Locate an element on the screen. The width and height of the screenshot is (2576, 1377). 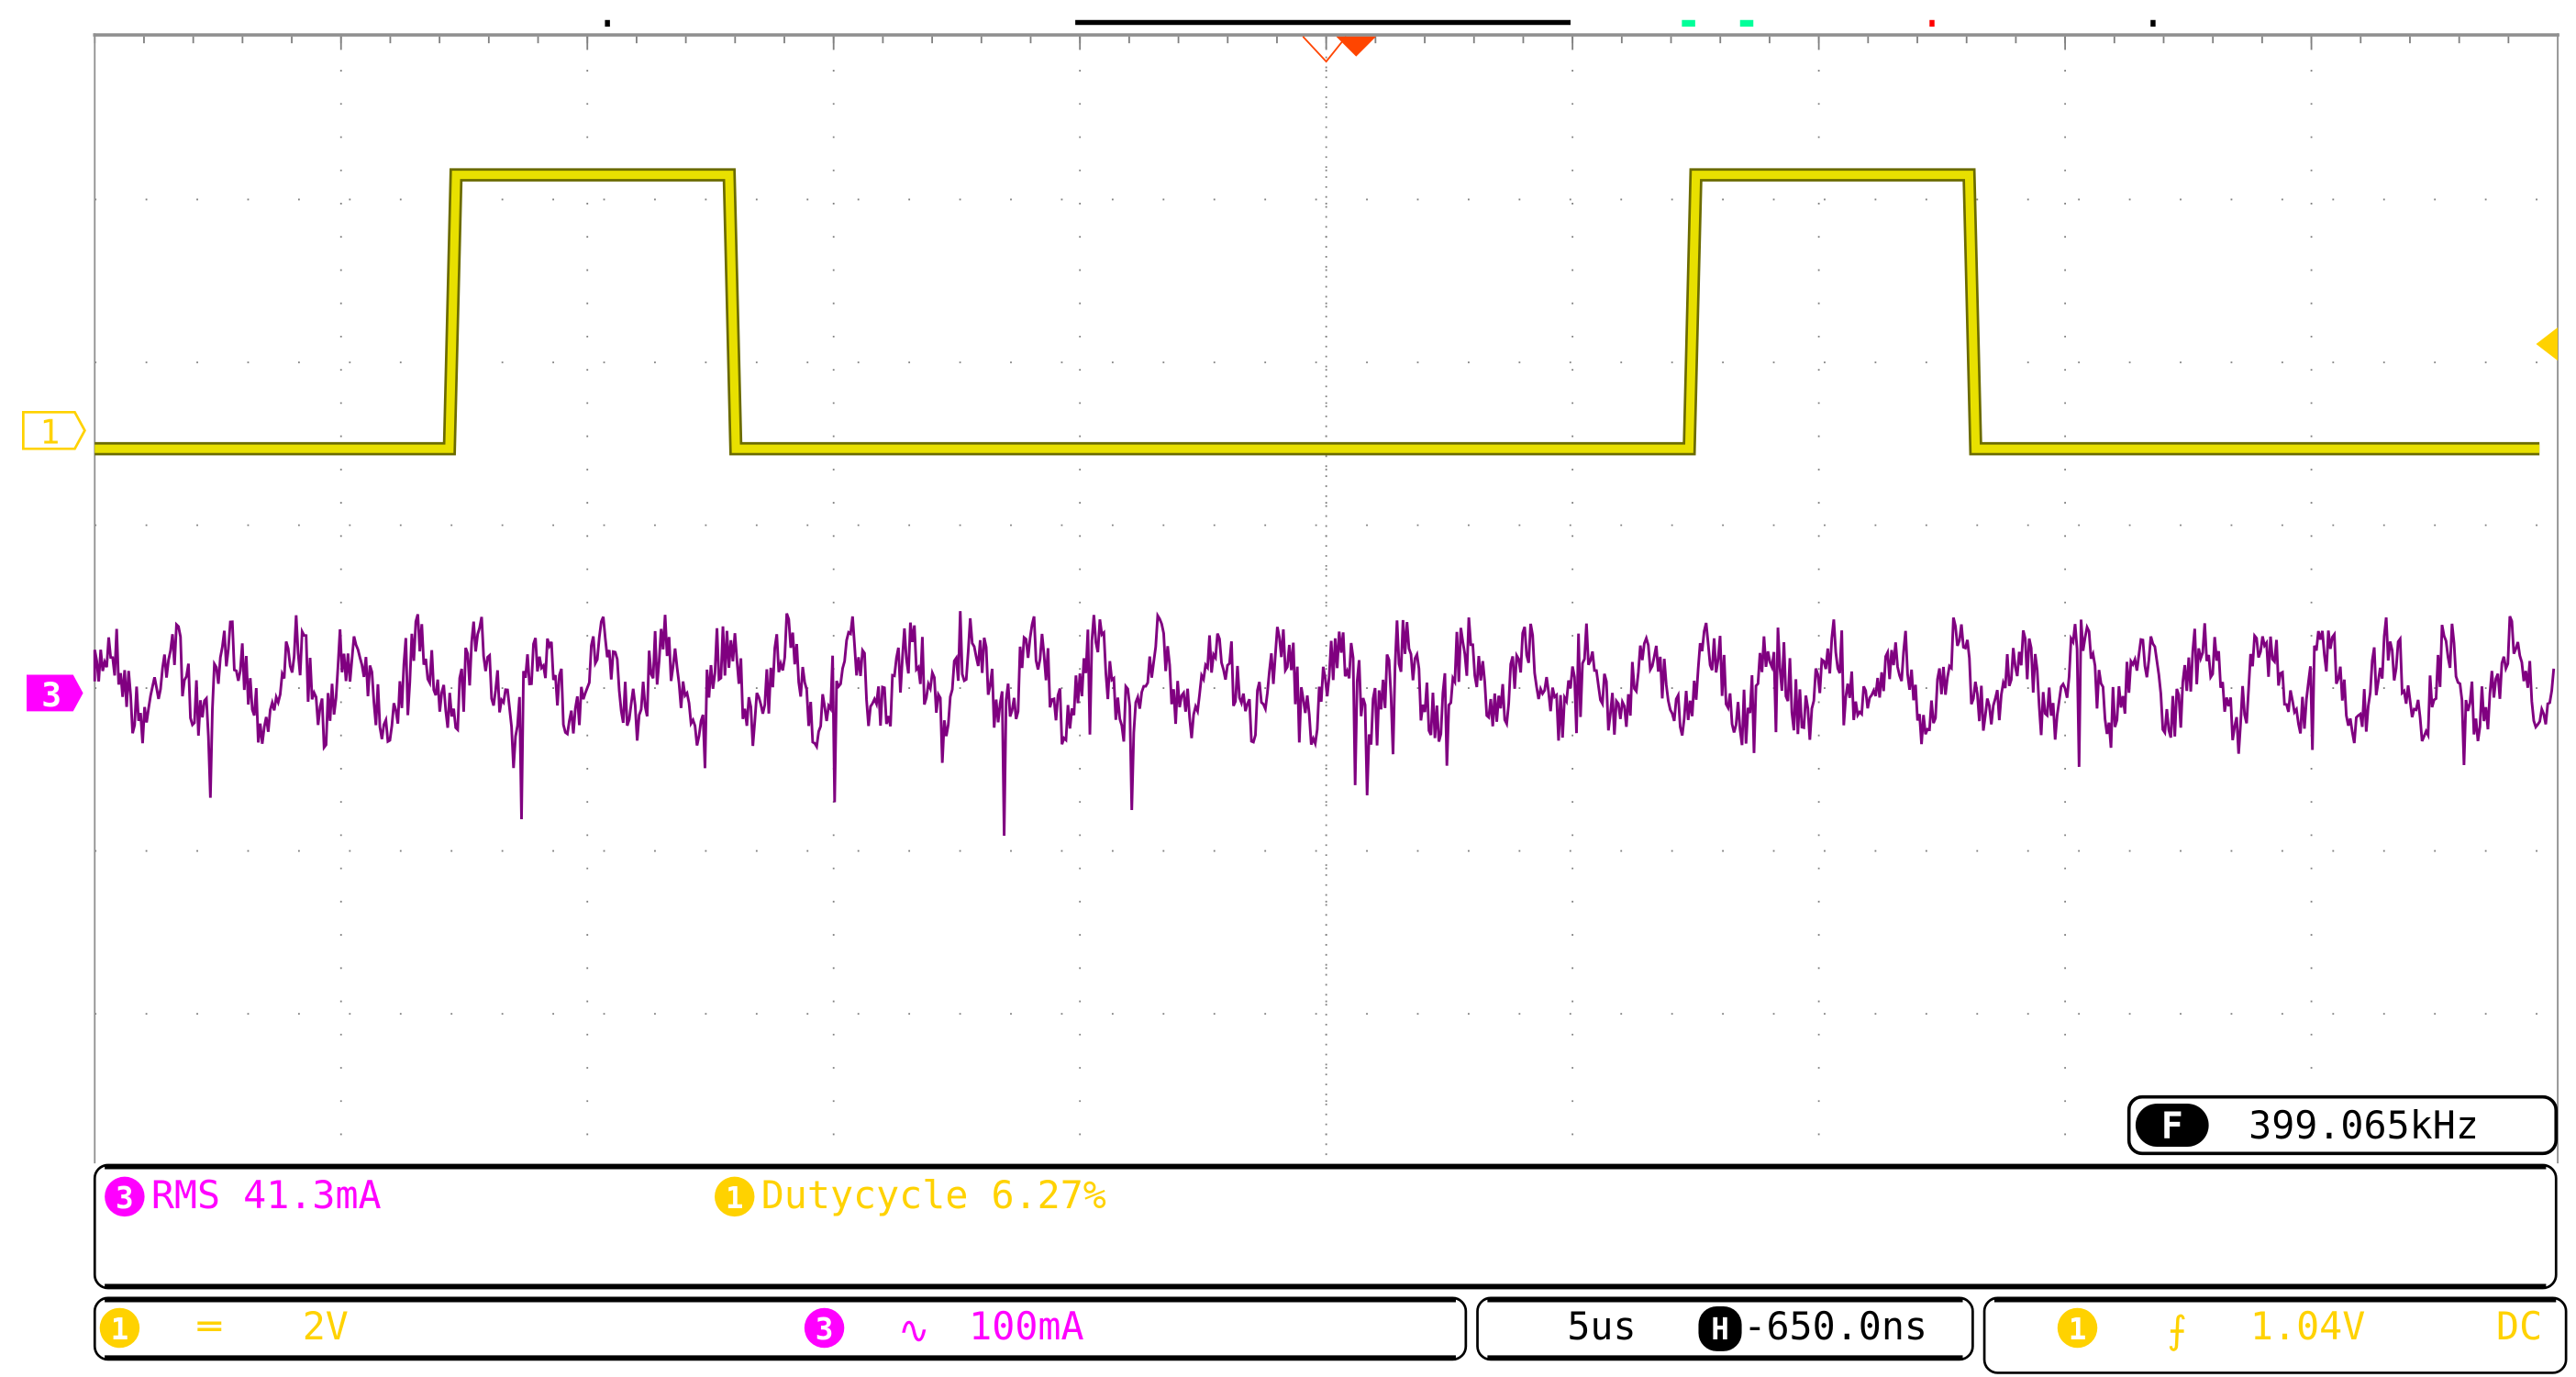
rising-edge-icon: ⨍ is located at coordinates (2177, 1329).